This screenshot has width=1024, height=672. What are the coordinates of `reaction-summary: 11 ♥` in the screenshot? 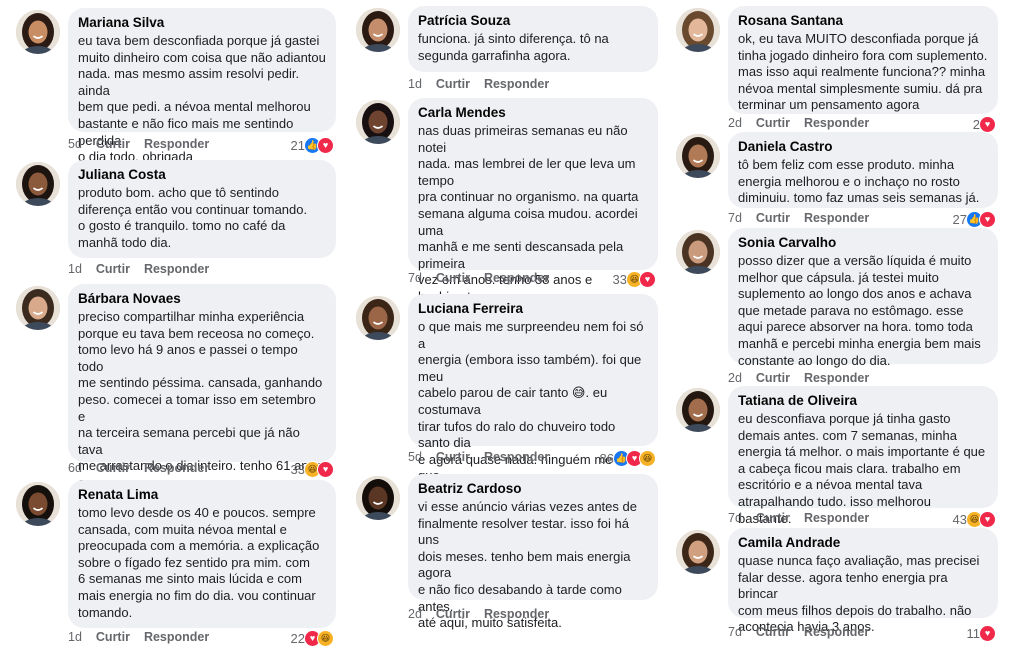 It's located at (981, 633).